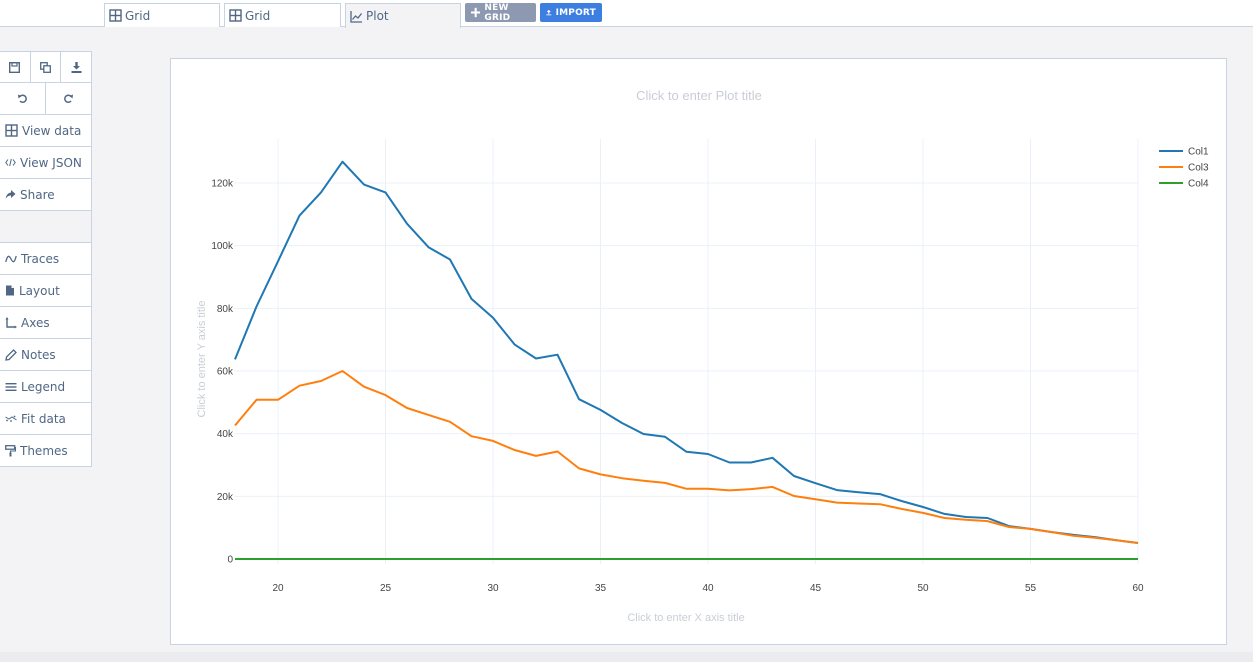 The height and width of the screenshot is (662, 1253). I want to click on sidebar-spacer, so click(46, 227).